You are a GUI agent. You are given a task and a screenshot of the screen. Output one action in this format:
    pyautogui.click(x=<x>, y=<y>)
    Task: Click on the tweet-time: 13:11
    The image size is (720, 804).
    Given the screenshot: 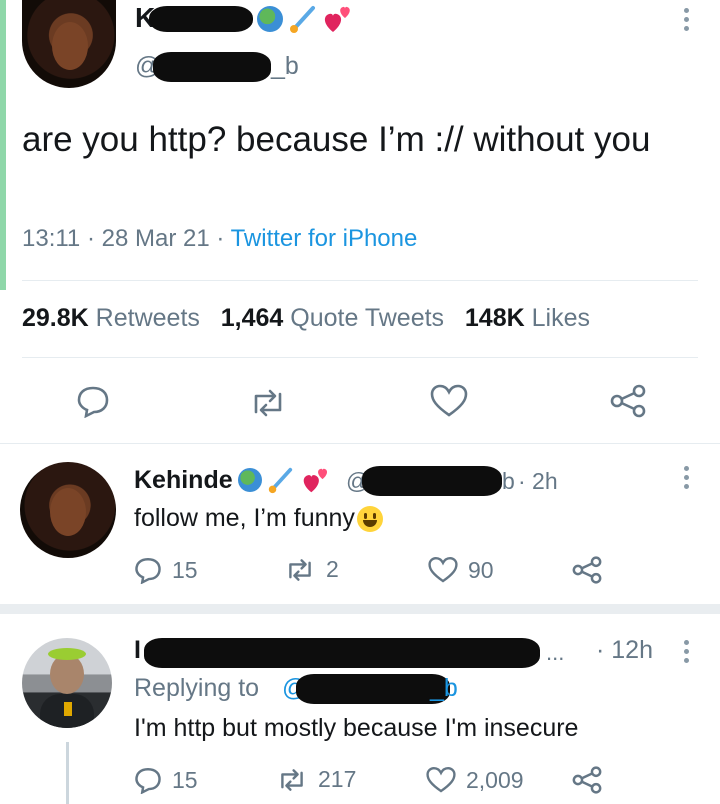 What is the action you would take?
    pyautogui.click(x=51, y=238)
    